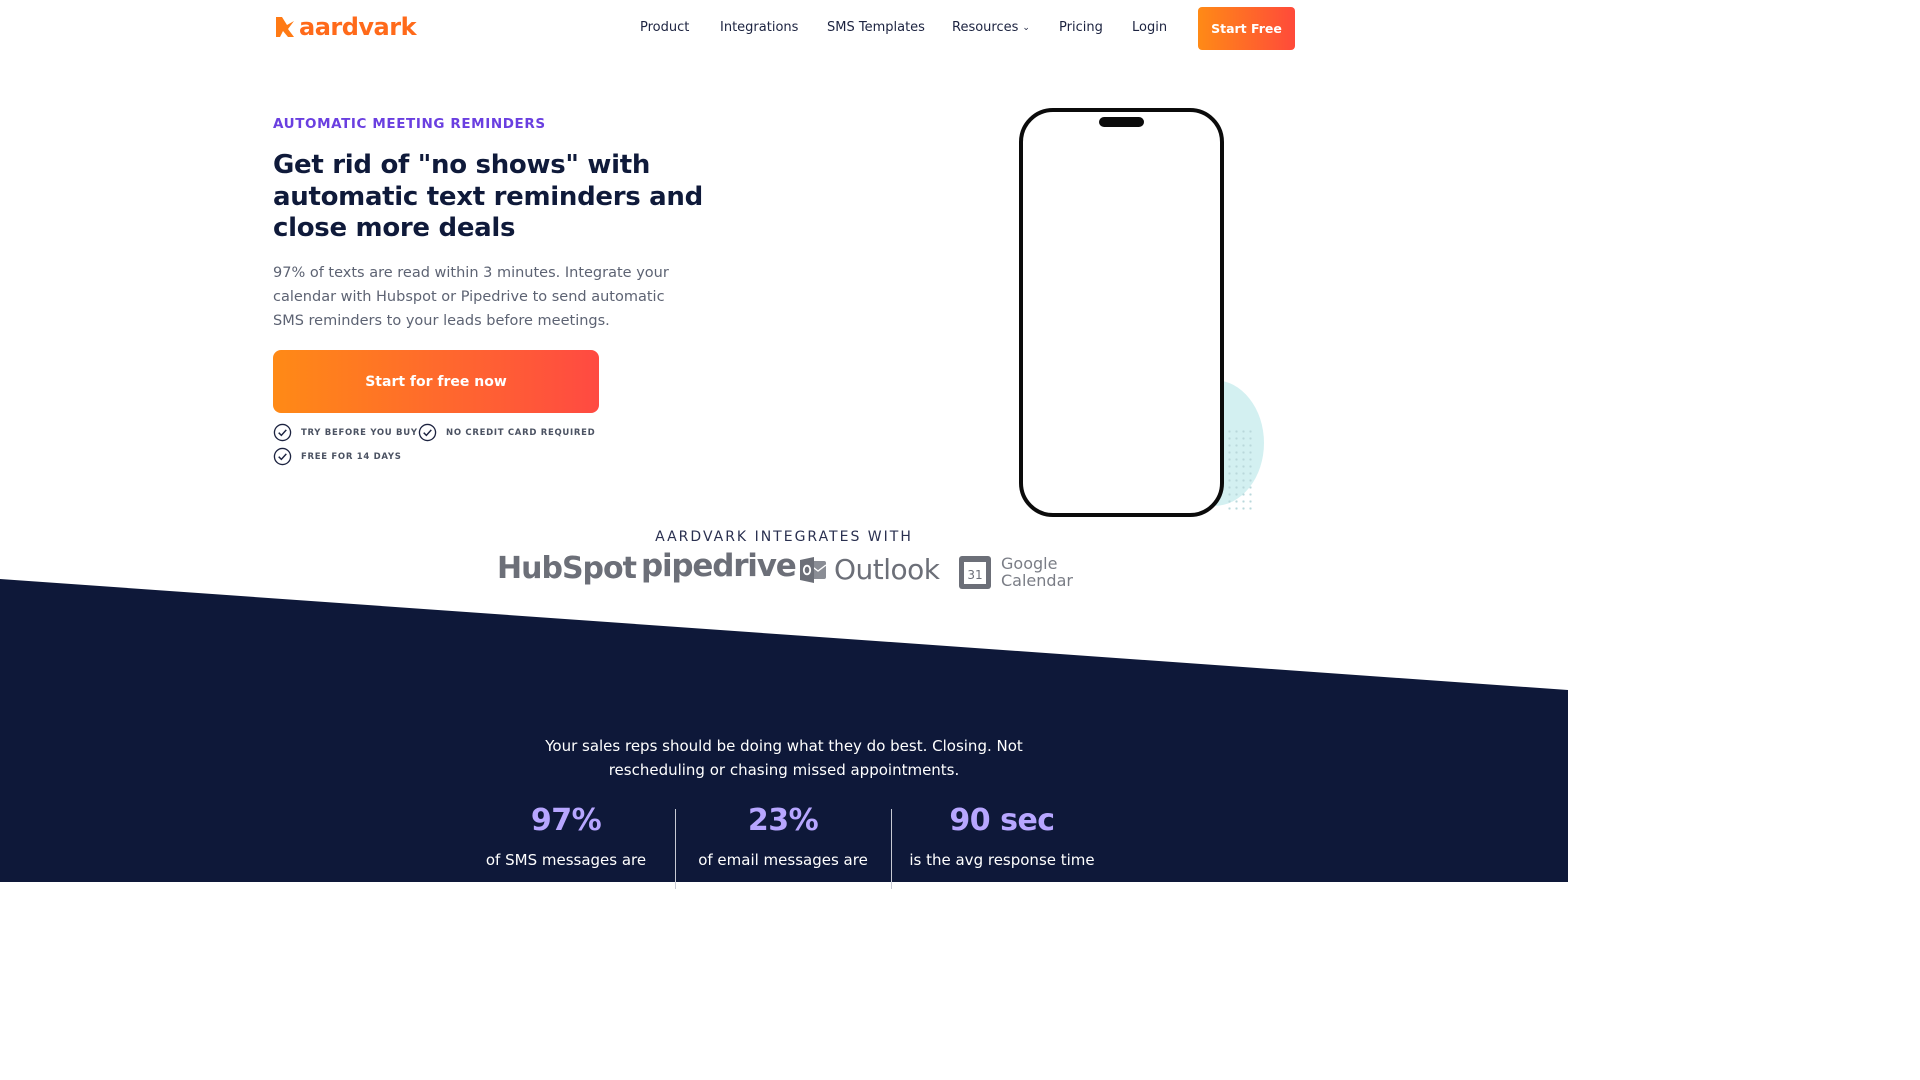  What do you see at coordinates (1002, 820) in the screenshot?
I see `stat-value: 90 sec` at bounding box center [1002, 820].